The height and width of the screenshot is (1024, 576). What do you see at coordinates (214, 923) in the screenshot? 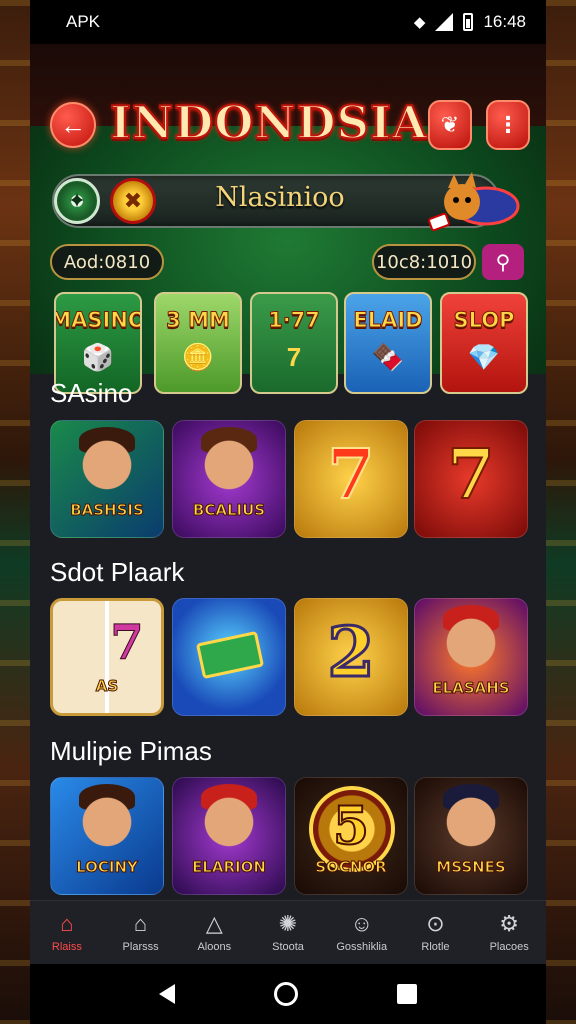
I see `triangle-icon: △` at bounding box center [214, 923].